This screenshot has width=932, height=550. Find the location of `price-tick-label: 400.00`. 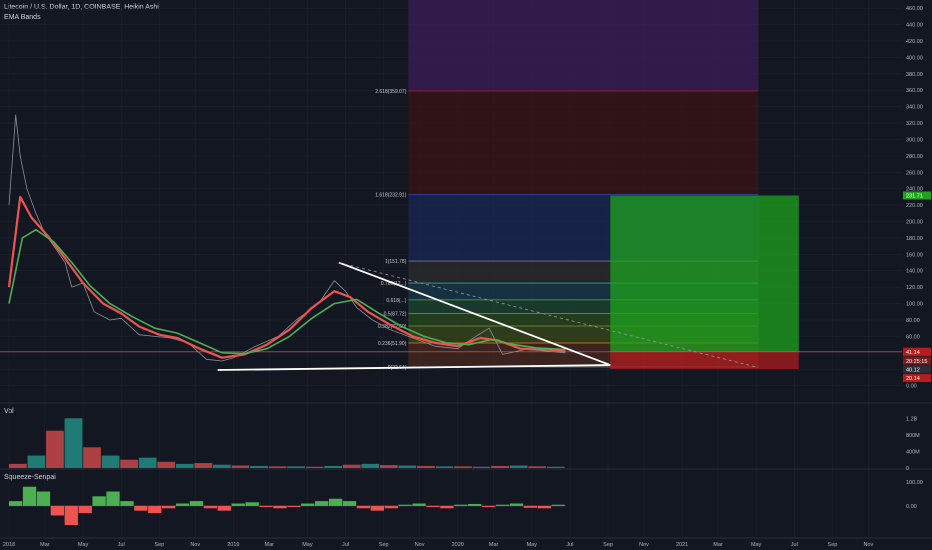

price-tick-label: 400.00 is located at coordinates (914, 58).